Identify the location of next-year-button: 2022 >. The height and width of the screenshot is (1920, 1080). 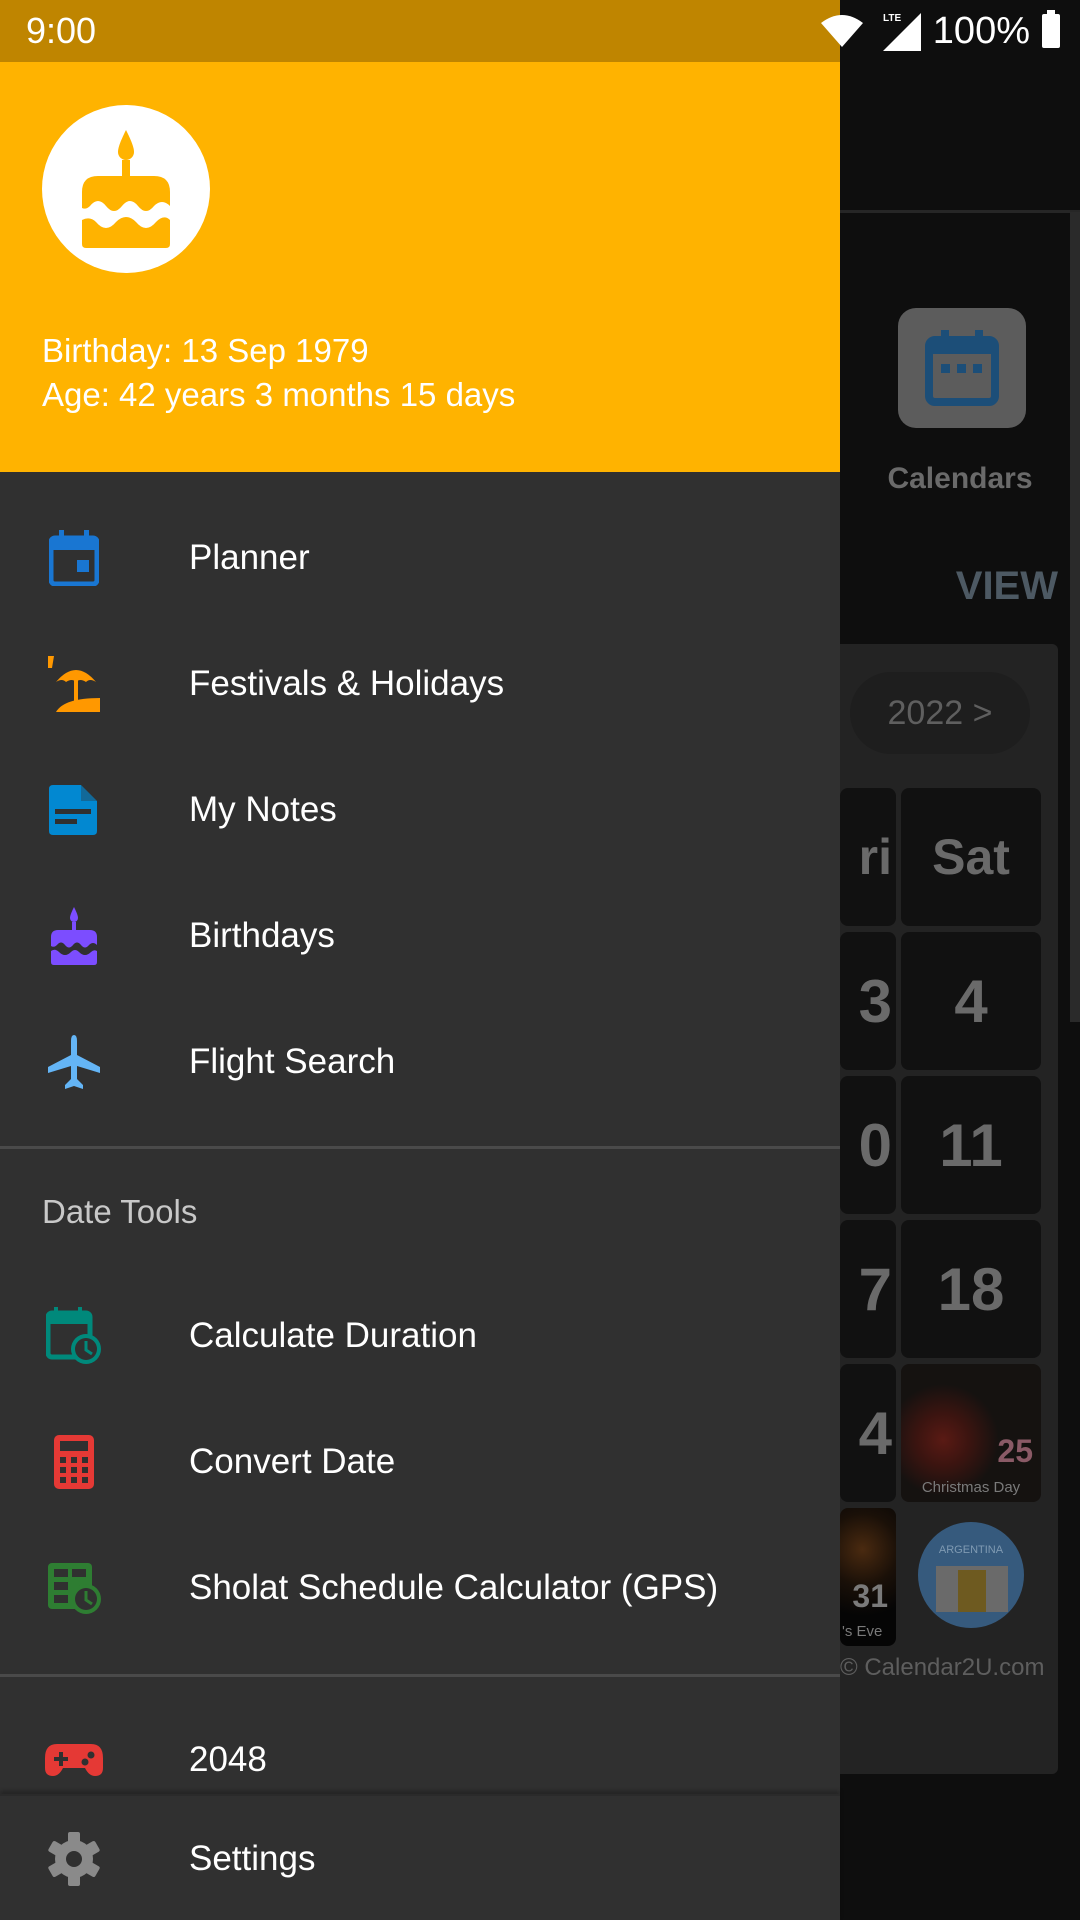
(940, 713).